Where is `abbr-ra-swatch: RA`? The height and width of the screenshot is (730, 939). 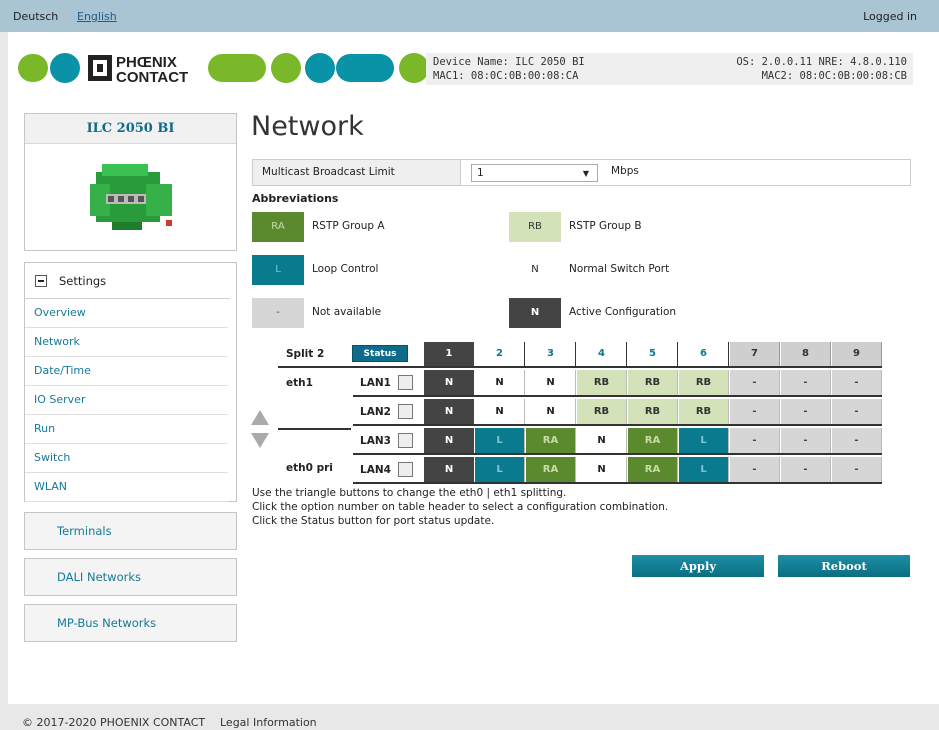 abbr-ra-swatch: RA is located at coordinates (278, 227).